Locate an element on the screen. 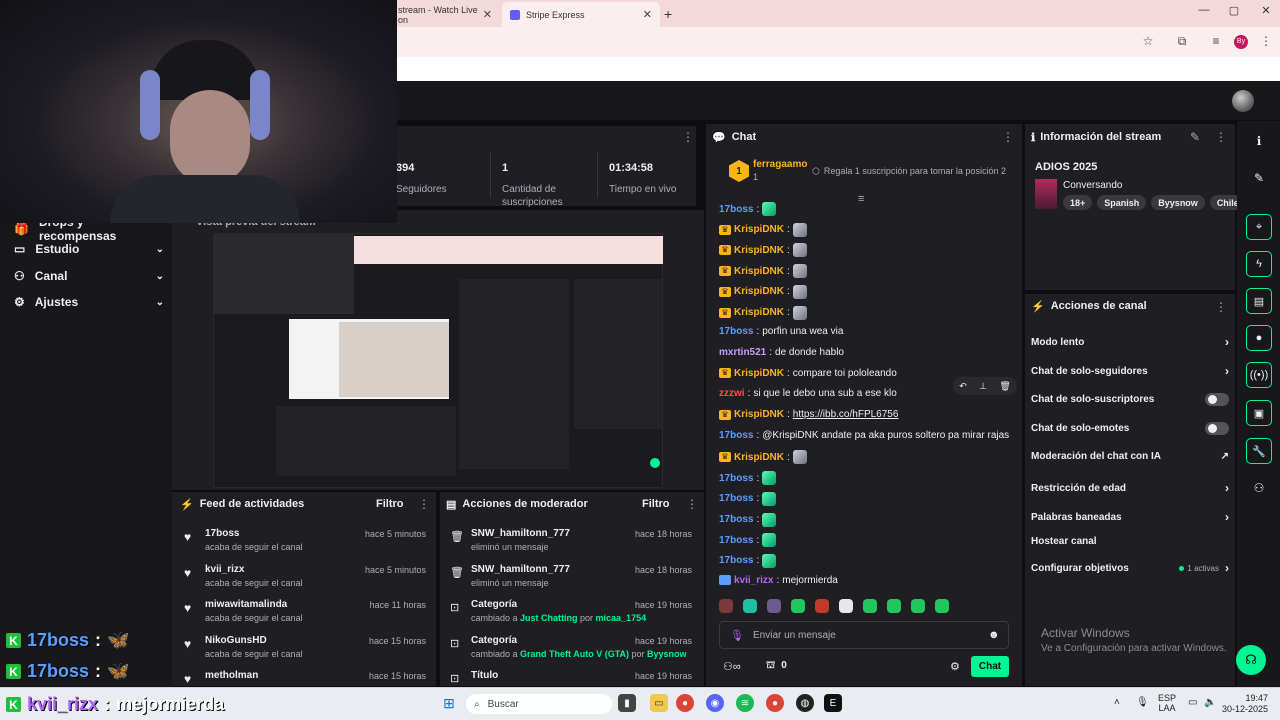 This screenshot has height=720, width=1280. channel-points: ⛫ 0 is located at coordinates (776, 666).